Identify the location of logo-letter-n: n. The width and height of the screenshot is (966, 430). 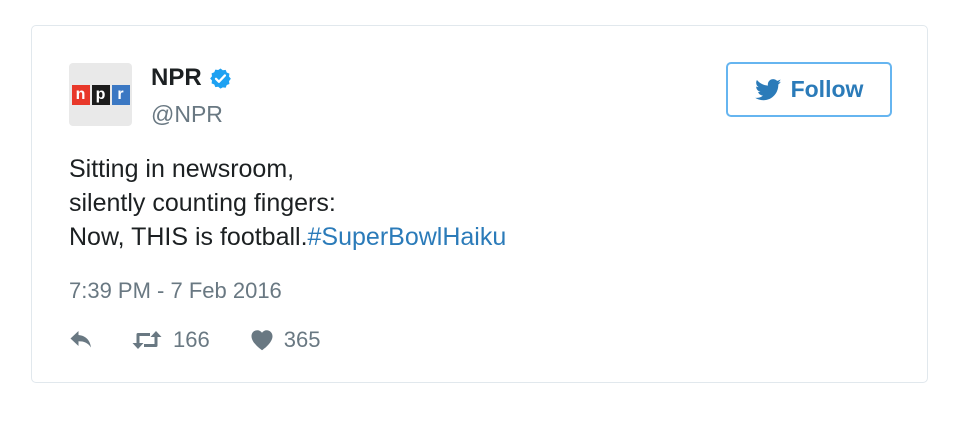
(80, 94).